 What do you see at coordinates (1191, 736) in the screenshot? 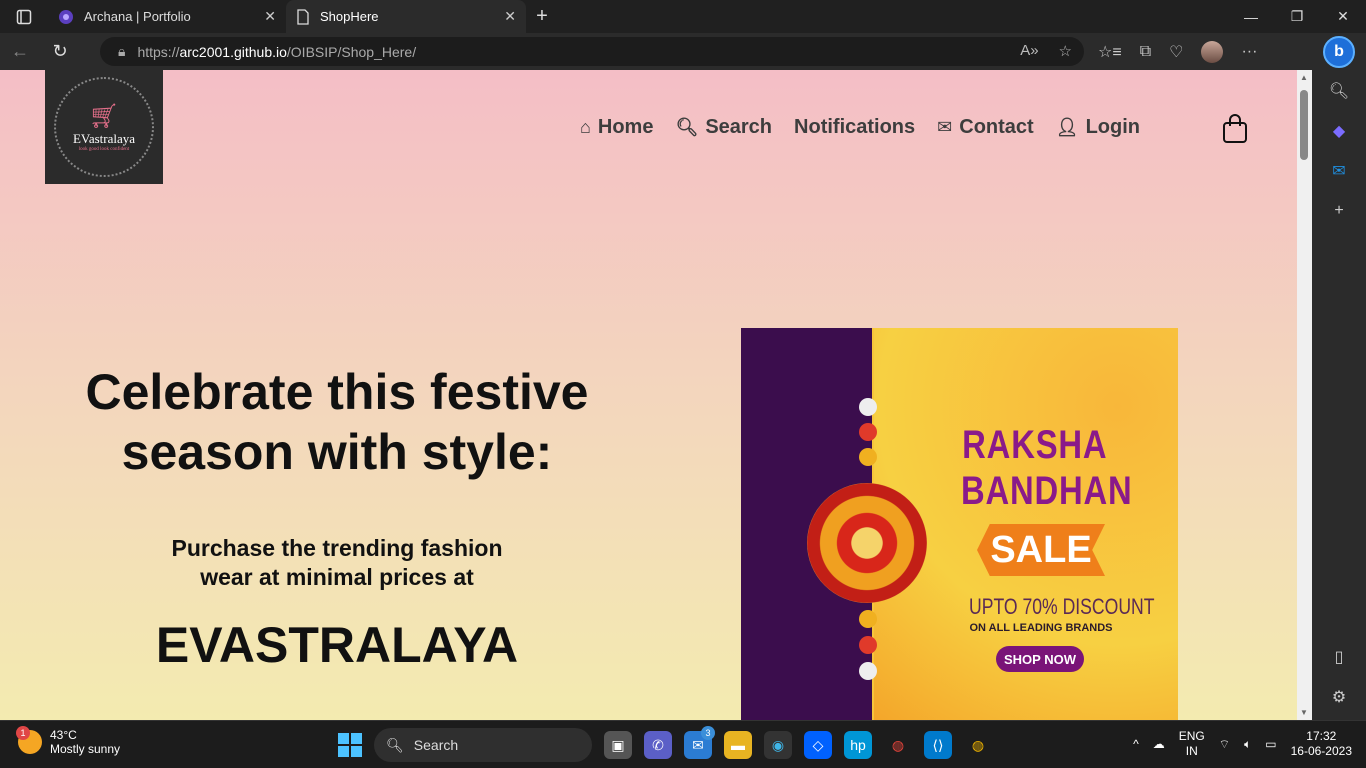
I see `lang-top: ENG` at bounding box center [1191, 736].